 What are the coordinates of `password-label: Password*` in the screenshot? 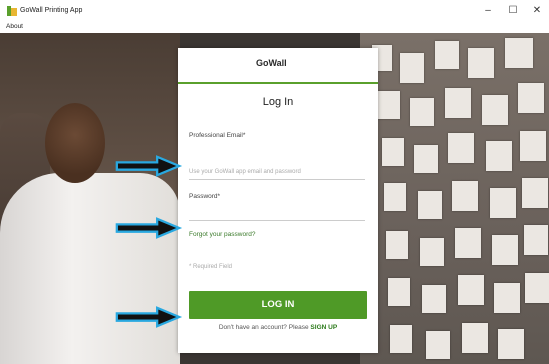 It's located at (205, 196).